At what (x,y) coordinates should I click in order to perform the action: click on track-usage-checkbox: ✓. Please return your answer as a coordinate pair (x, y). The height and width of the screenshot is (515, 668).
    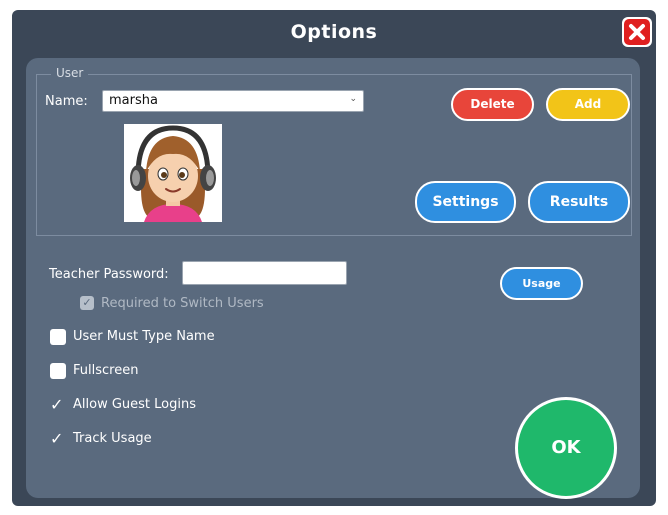
    Looking at the image, I should click on (56, 439).